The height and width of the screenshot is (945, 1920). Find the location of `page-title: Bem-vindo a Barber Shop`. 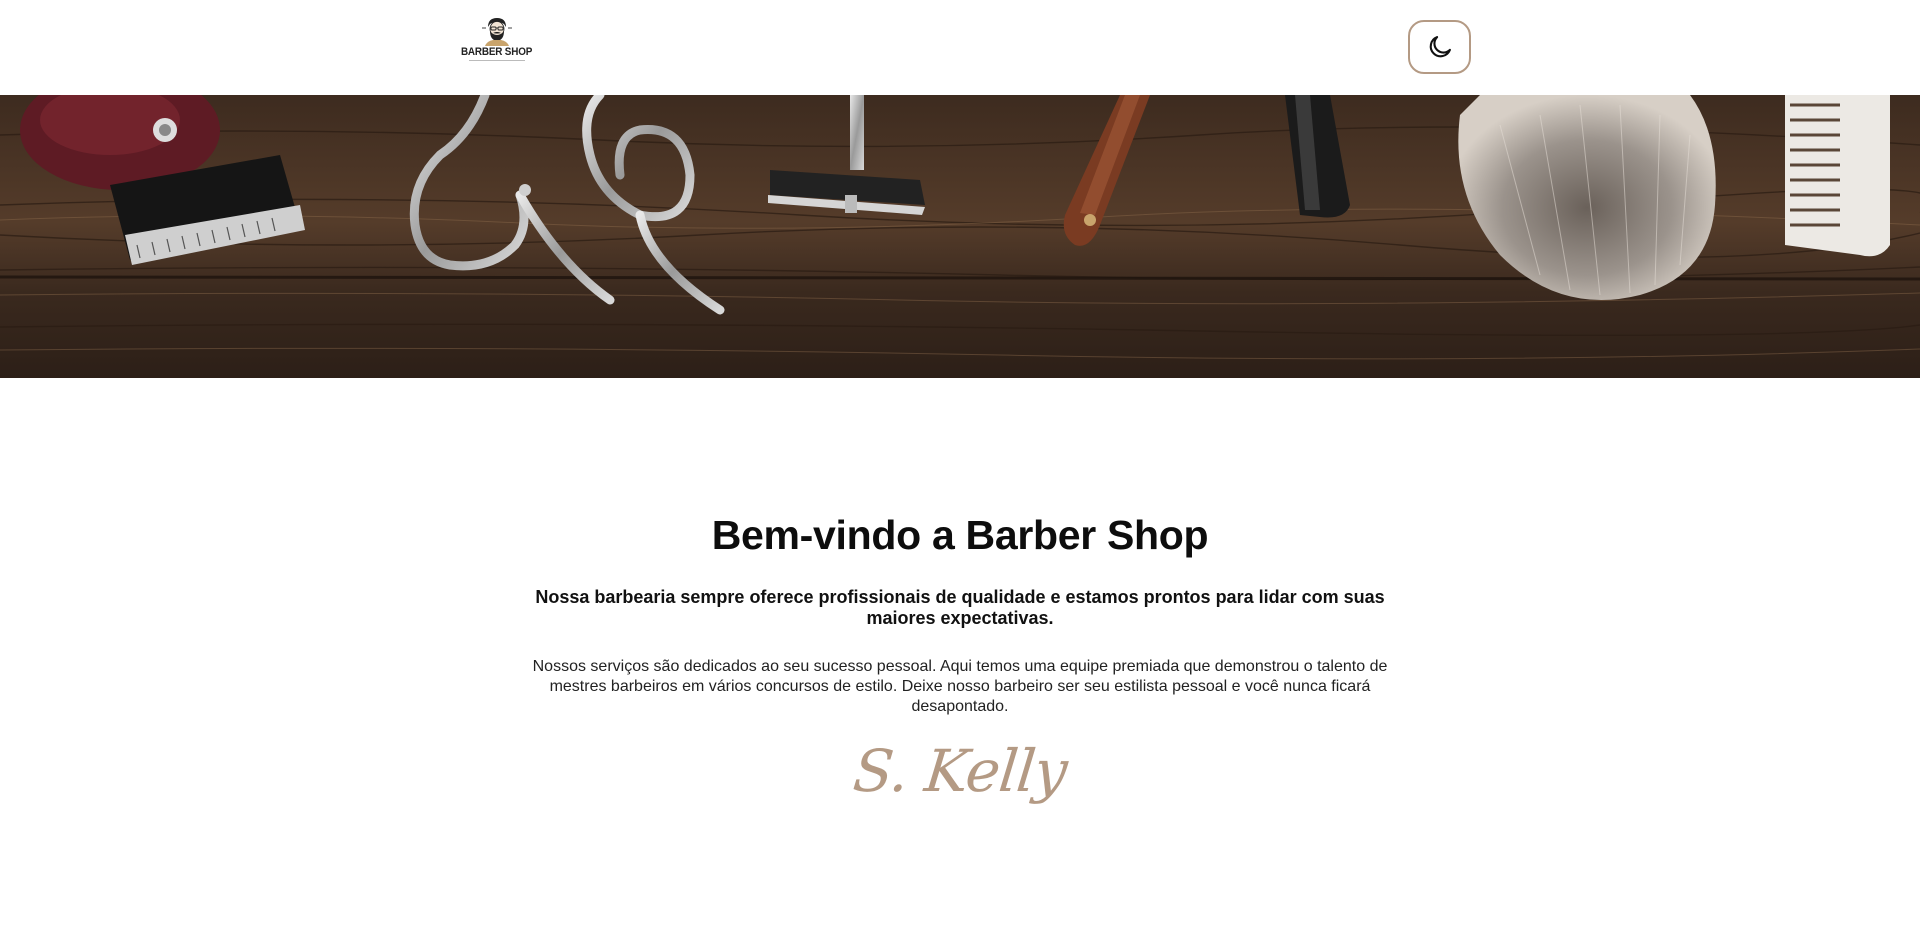

page-title: Bem-vindo a Barber Shop is located at coordinates (960, 535).